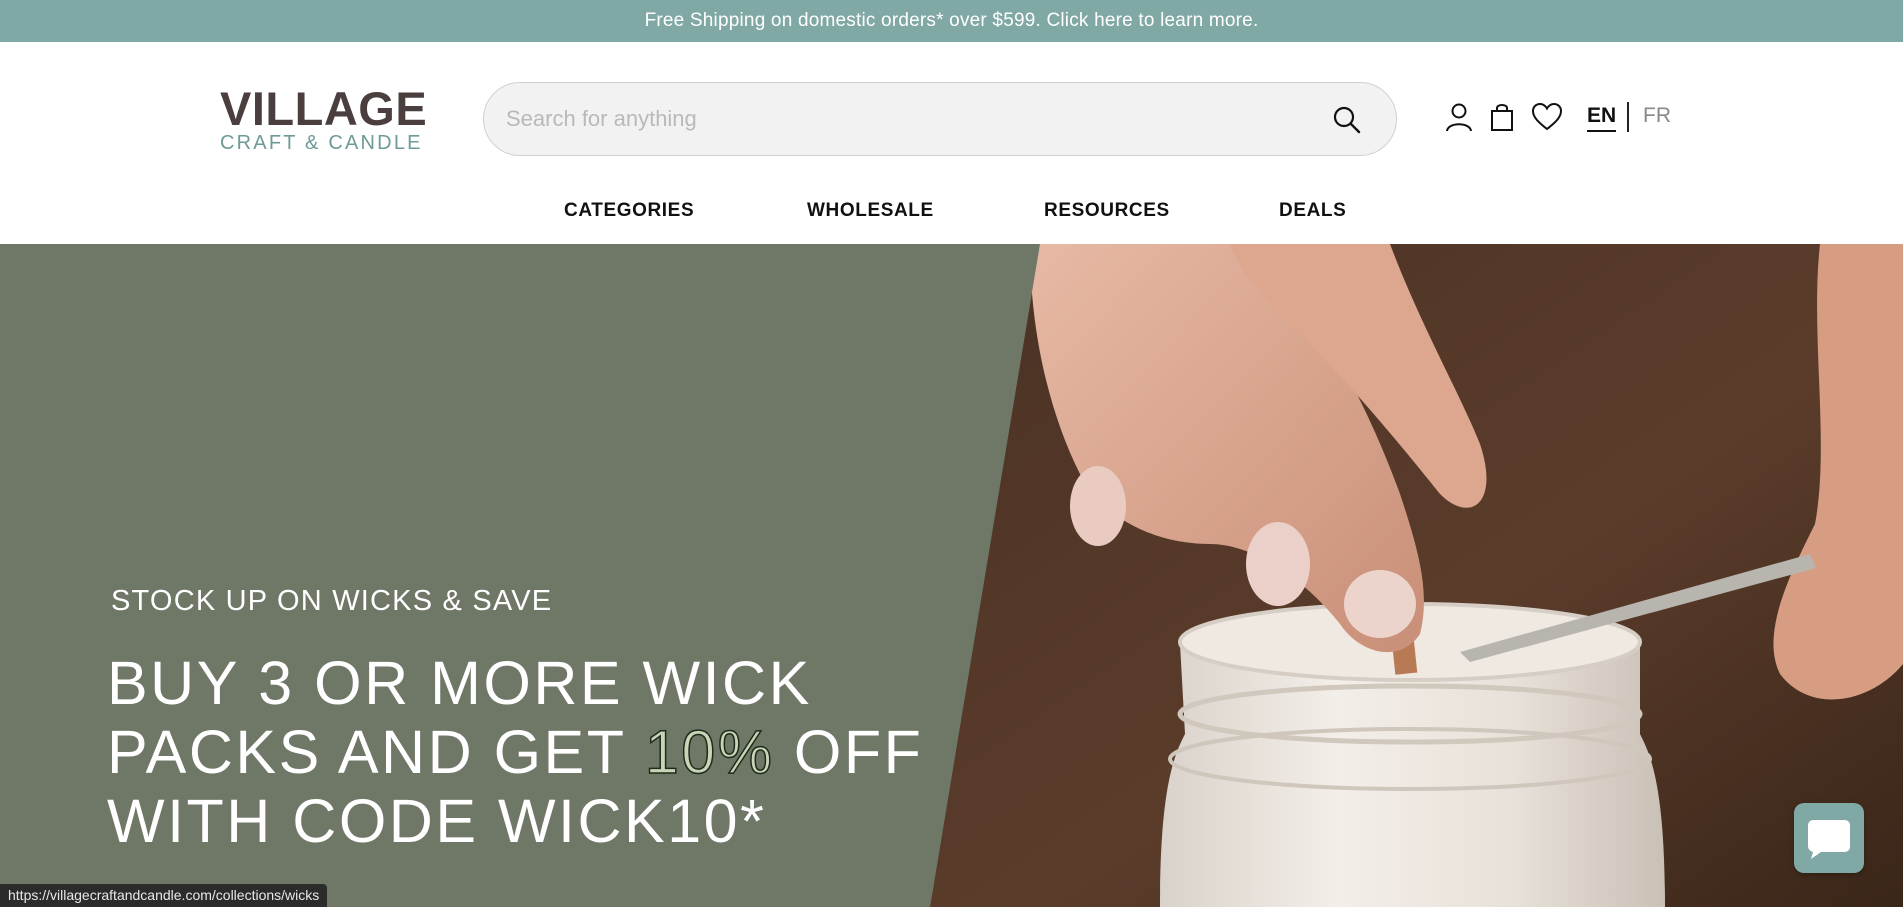 This screenshot has width=1903, height=907. Describe the element at coordinates (951, 215) in the screenshot. I see `main-nav: CATEGORIES WHOLESALE RESOURCES DEALS` at that location.